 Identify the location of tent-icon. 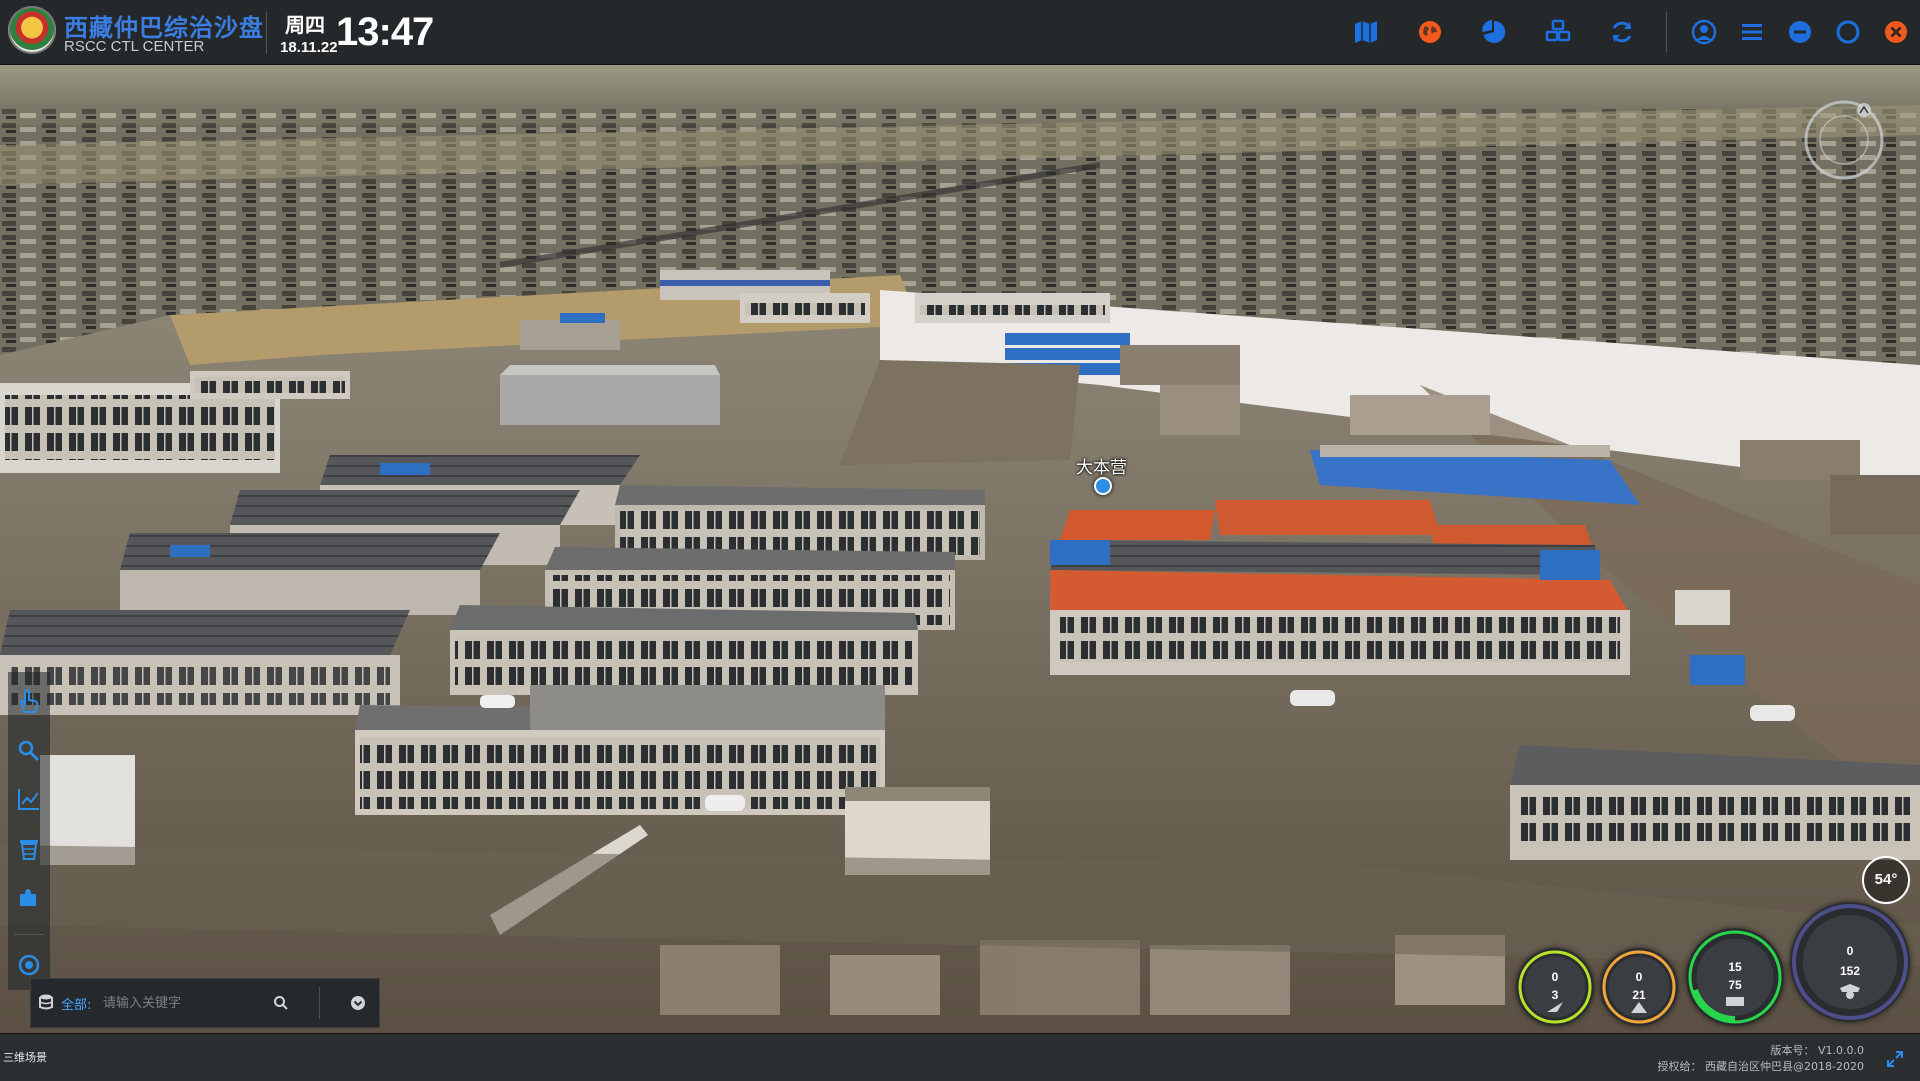
(1639, 1007).